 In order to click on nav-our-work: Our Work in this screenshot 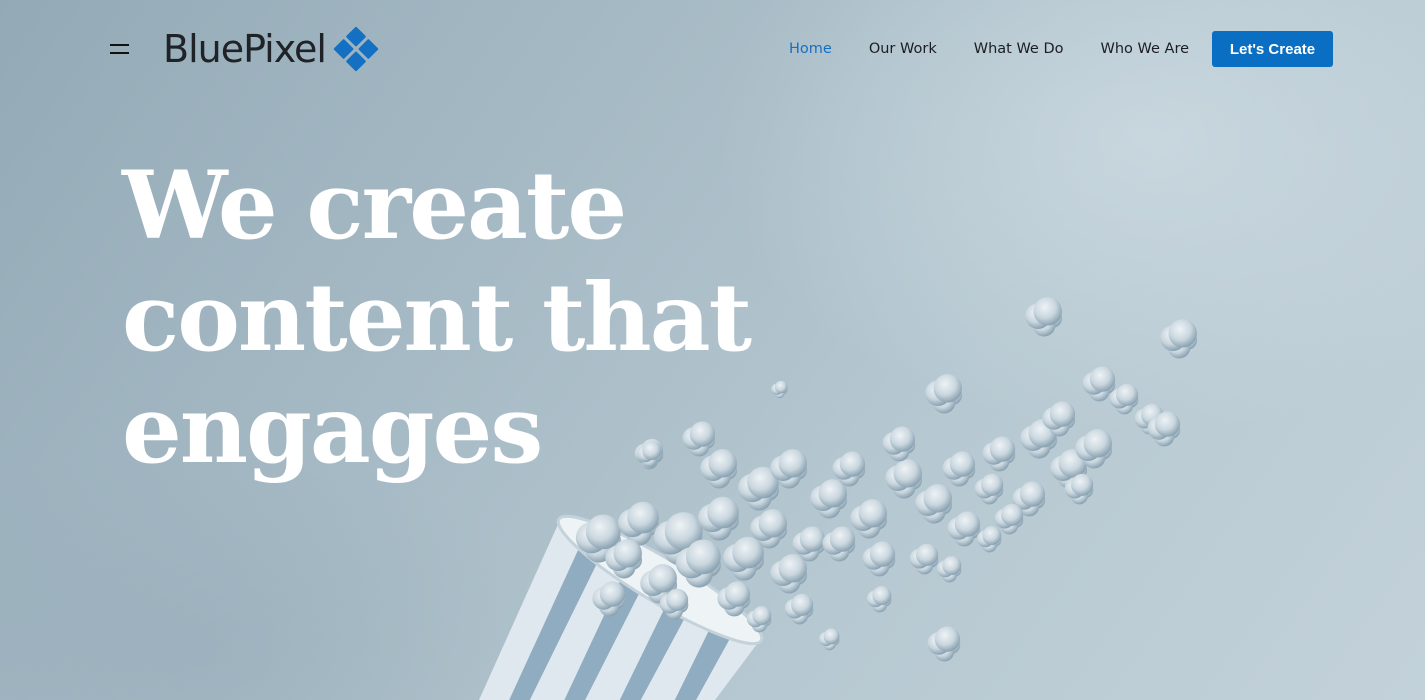, I will do `click(903, 49)`.